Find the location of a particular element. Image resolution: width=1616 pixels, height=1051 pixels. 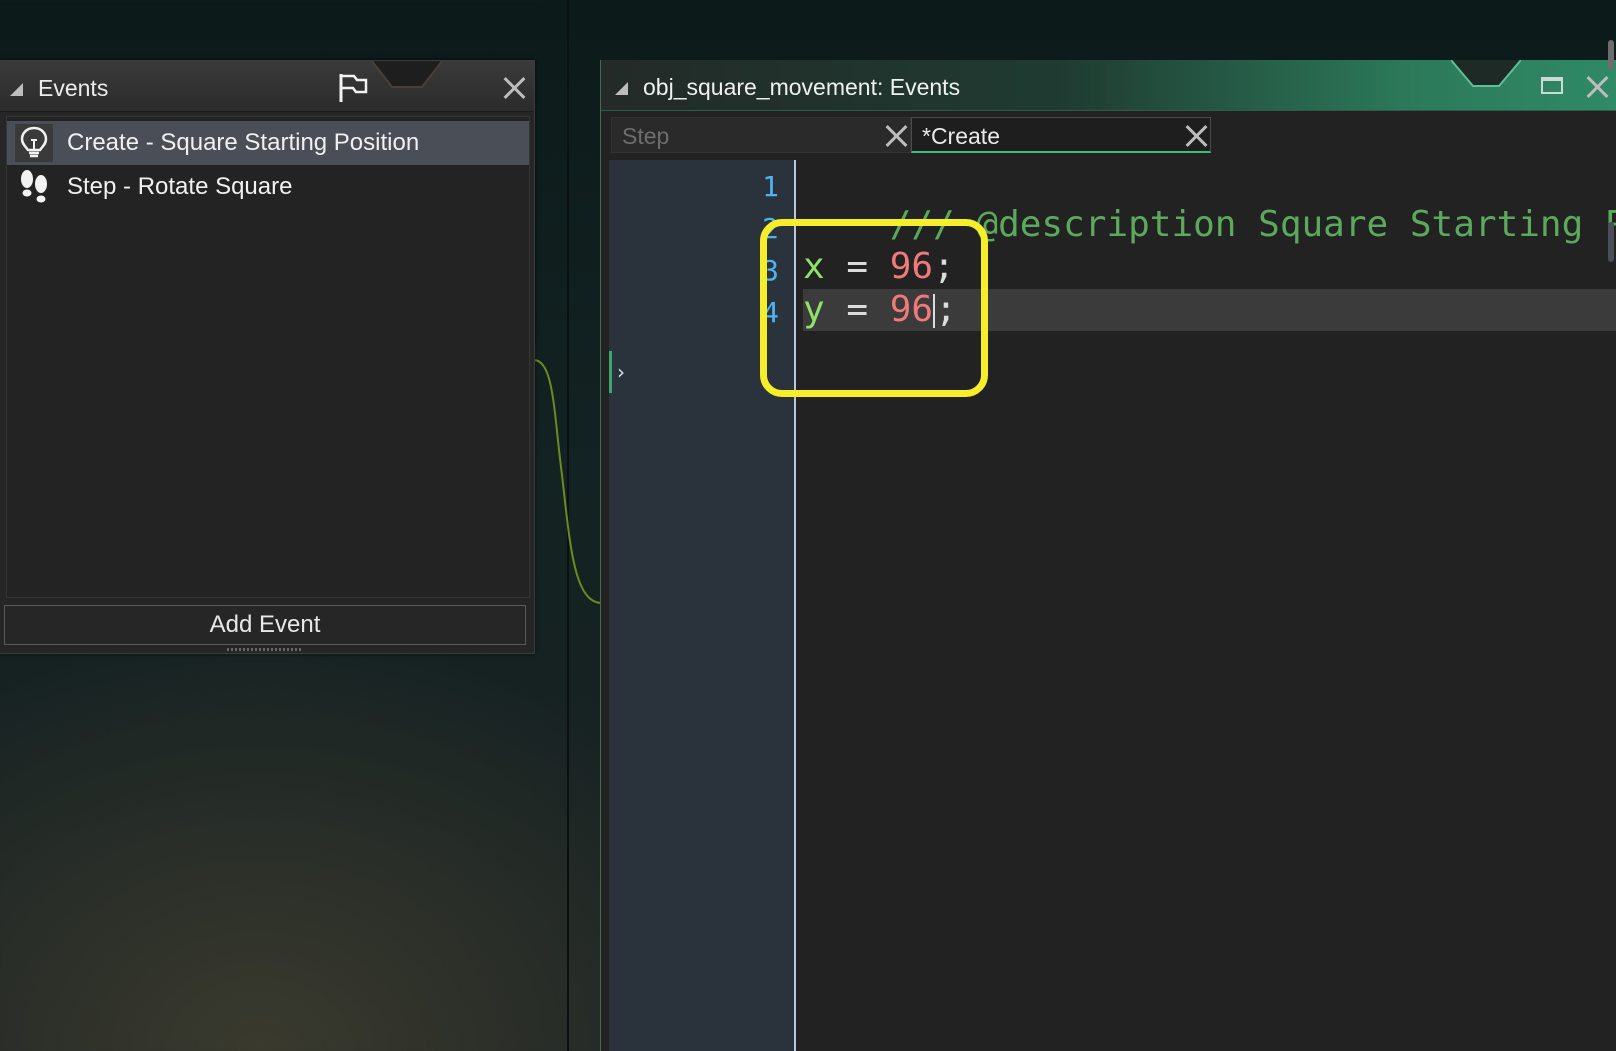

tab-step: Step is located at coordinates (761, 135).